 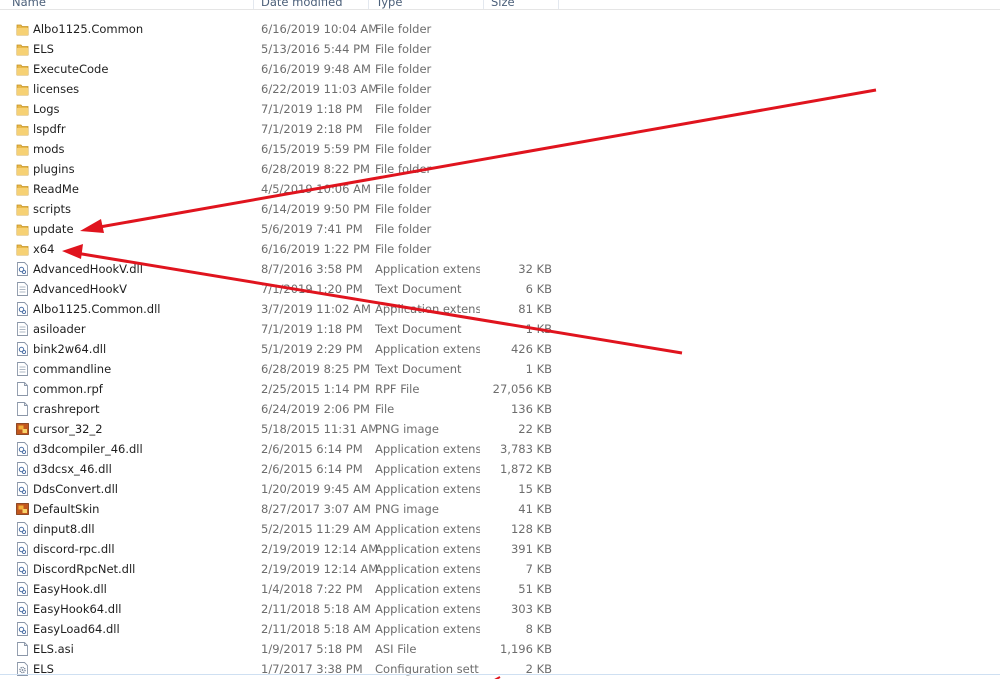 I want to click on file-name: licenses, so click(x=56, y=89).